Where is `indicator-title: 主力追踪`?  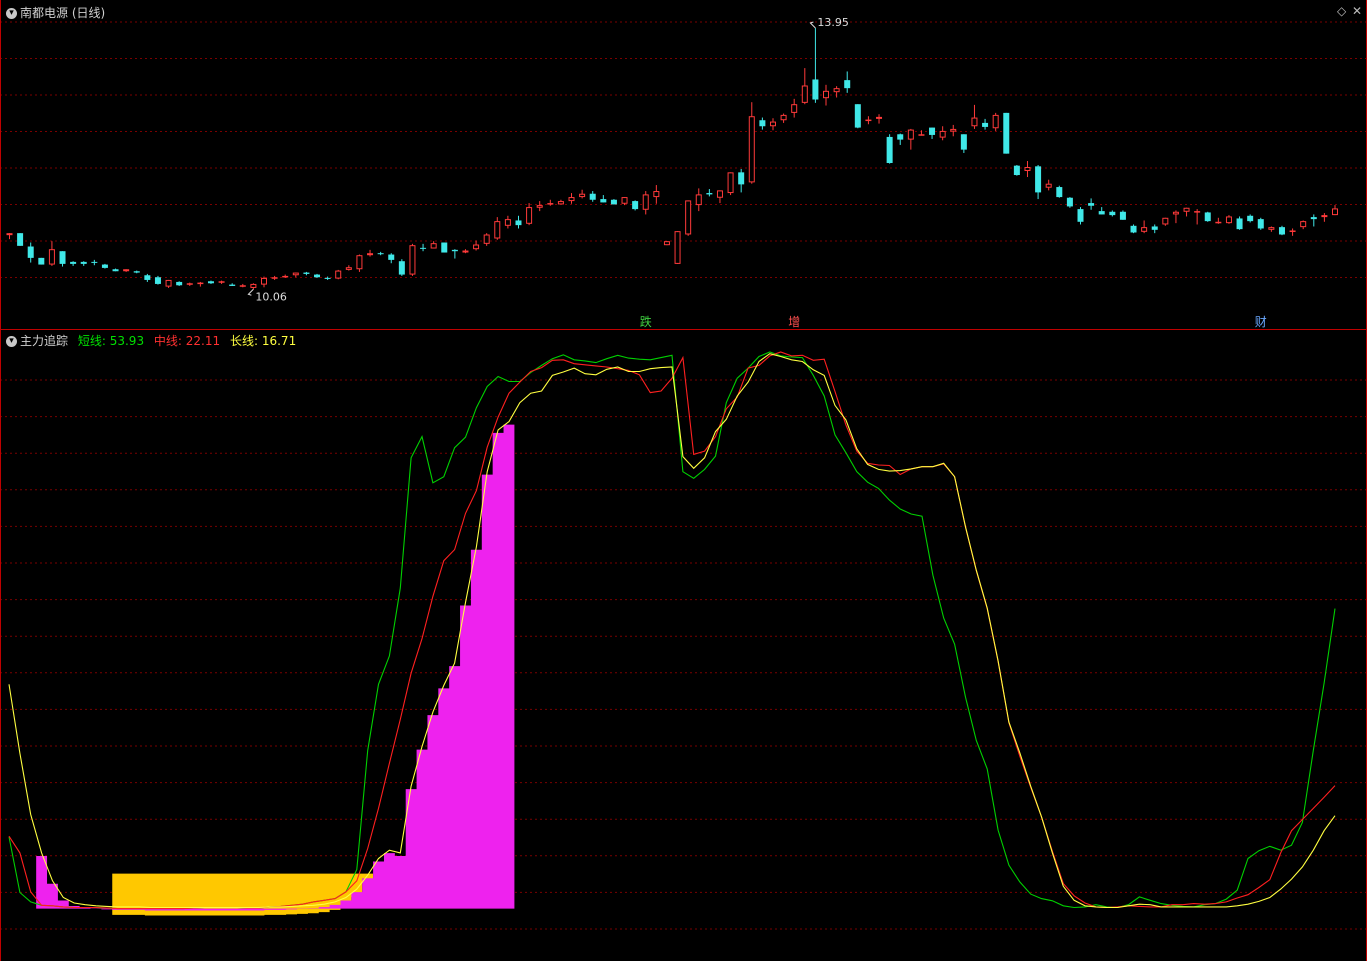
indicator-title: 主力追踪 is located at coordinates (44, 341).